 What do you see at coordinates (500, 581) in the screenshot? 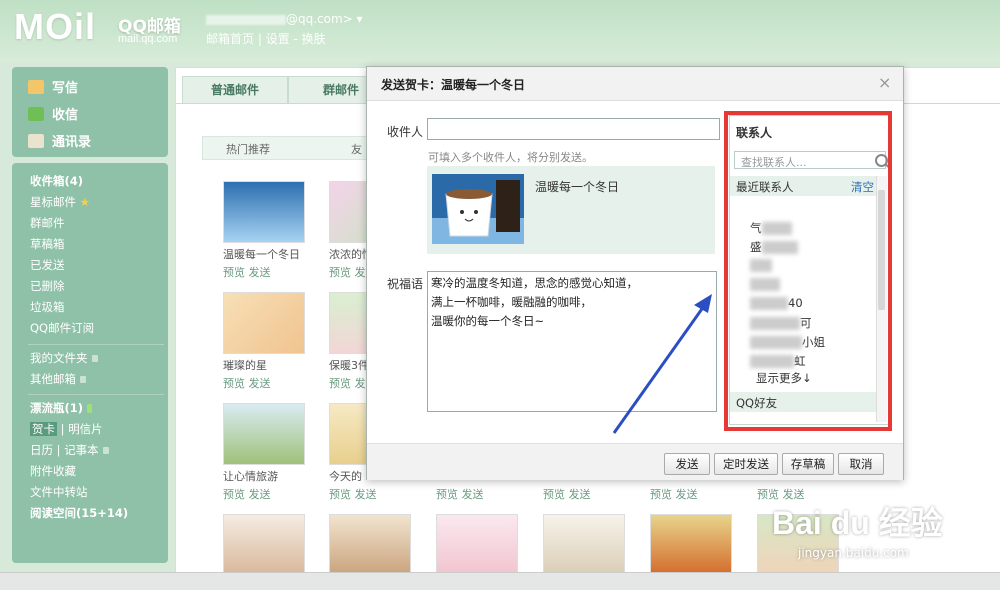
I see `status-bar` at bounding box center [500, 581].